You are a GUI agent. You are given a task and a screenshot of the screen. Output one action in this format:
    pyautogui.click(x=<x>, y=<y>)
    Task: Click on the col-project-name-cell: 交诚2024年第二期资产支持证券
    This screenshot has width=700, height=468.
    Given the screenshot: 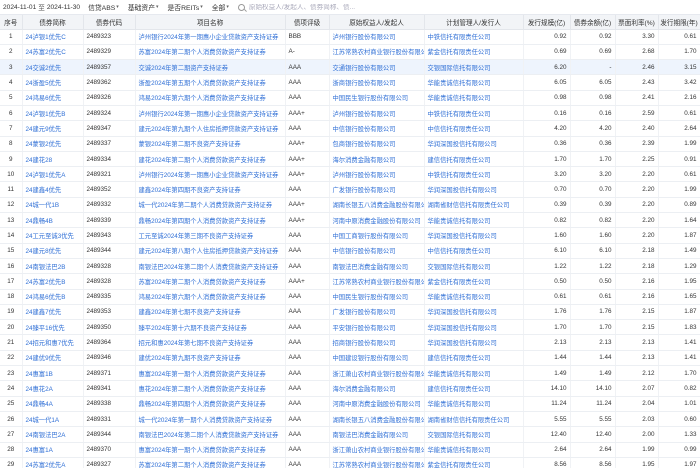 What is the action you would take?
    pyautogui.click(x=210, y=67)
    